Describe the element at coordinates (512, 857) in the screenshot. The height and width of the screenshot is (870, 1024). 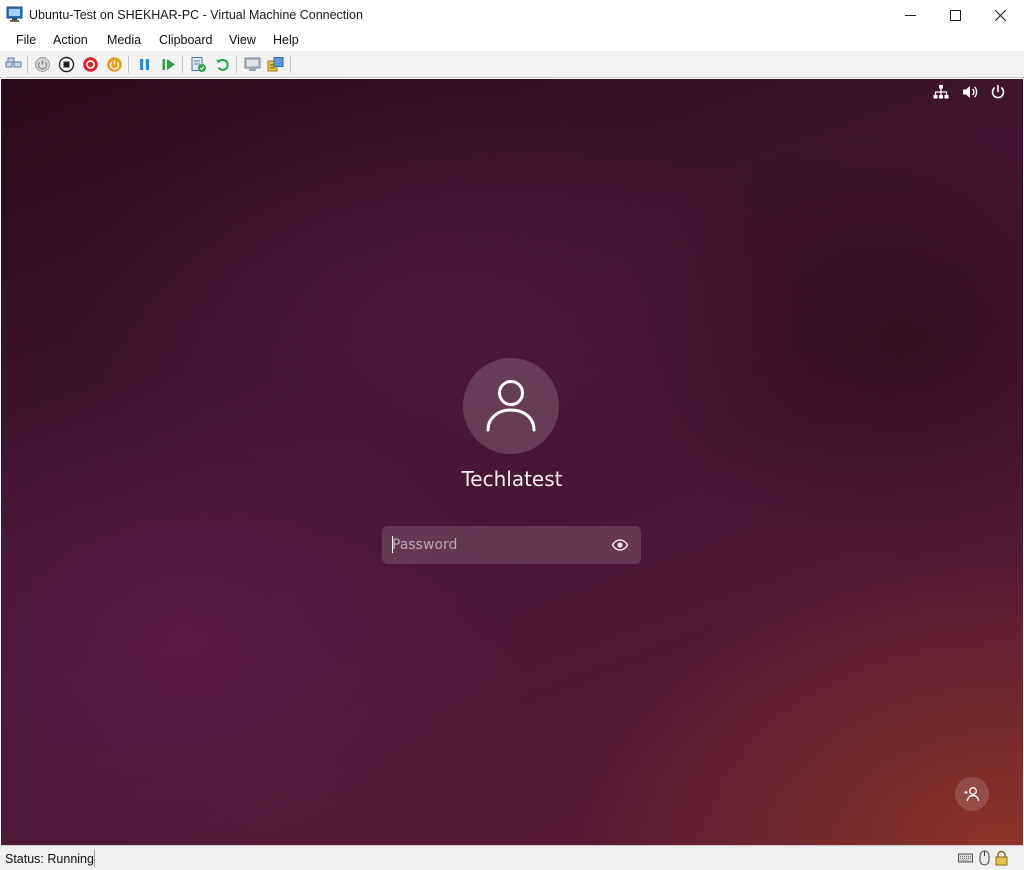
I see `status-bar: Status: Running` at that location.